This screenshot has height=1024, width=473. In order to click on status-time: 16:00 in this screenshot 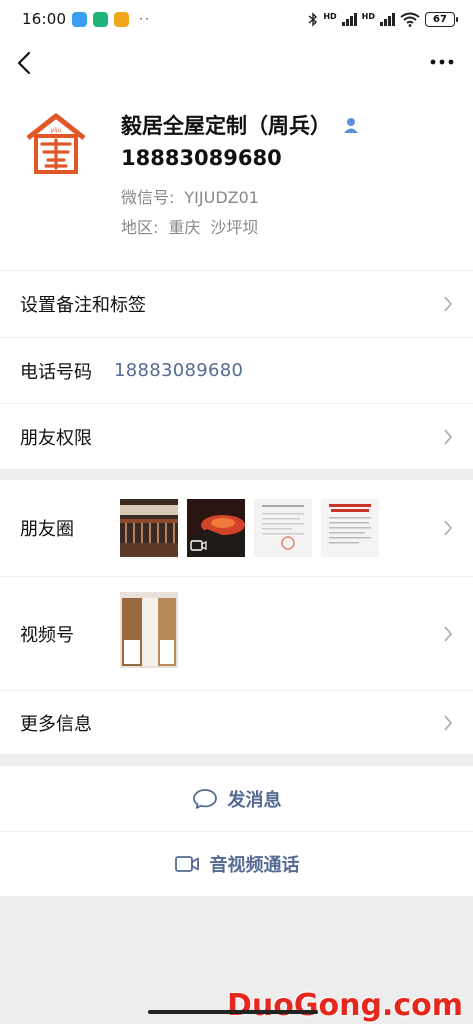, I will do `click(44, 19)`.